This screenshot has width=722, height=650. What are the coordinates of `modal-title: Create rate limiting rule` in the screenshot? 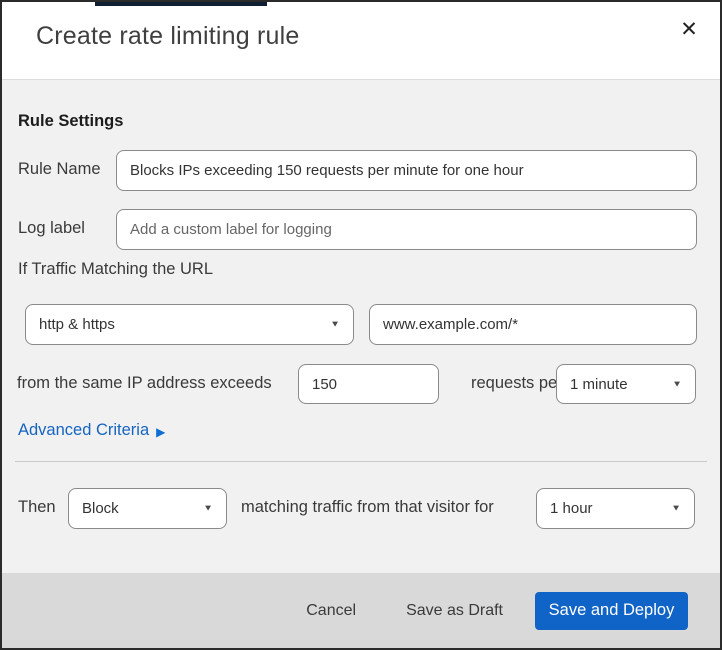 It's located at (168, 36).